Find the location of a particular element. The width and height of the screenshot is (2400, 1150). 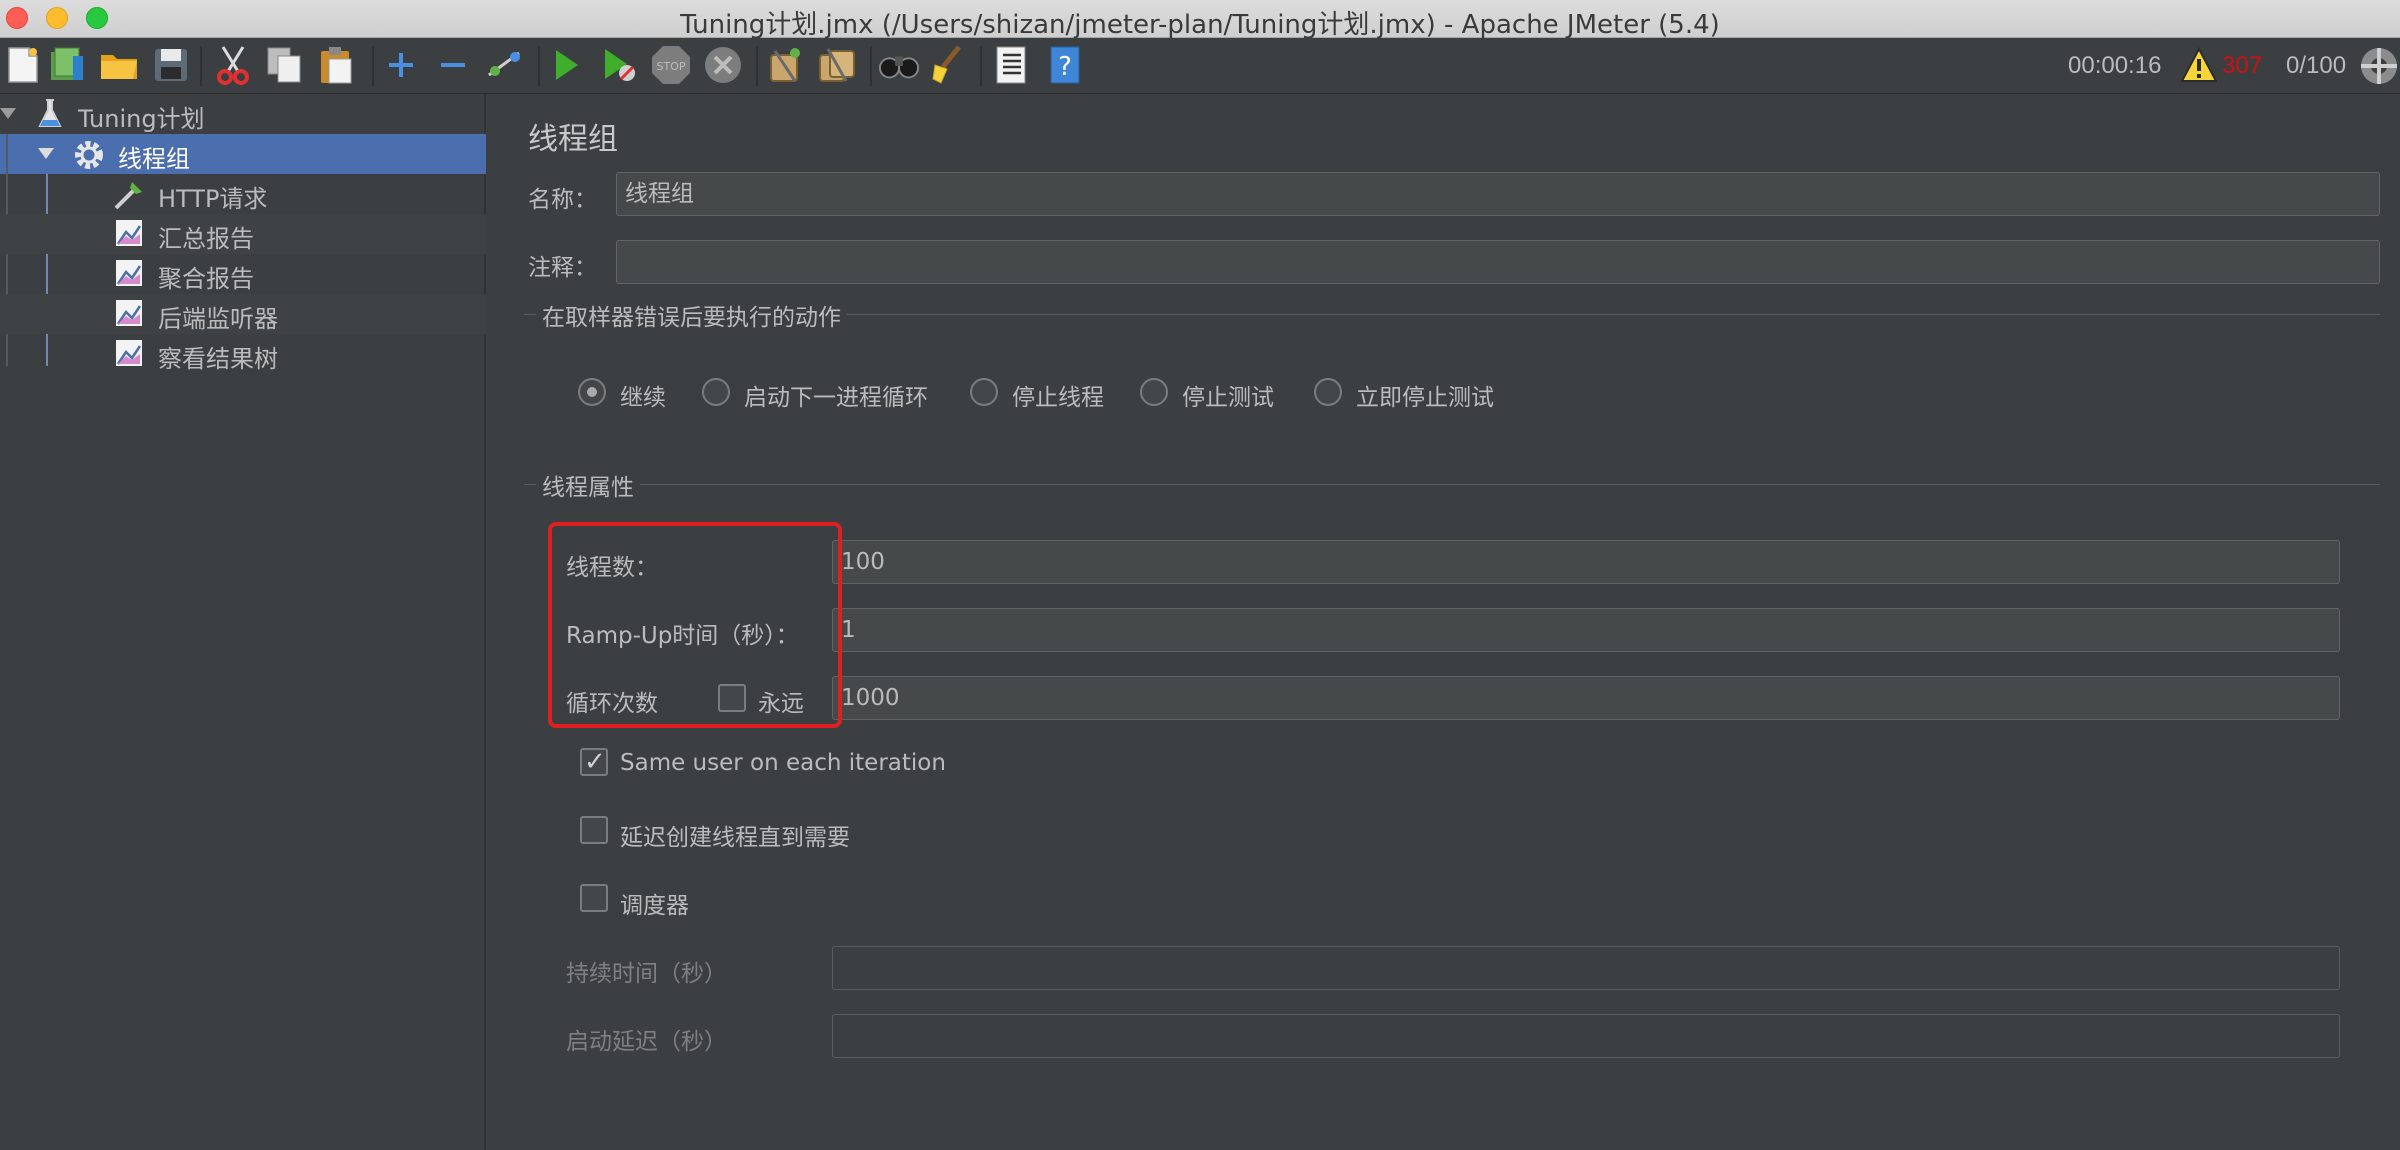

rampup-input: 1 is located at coordinates (1586, 630).